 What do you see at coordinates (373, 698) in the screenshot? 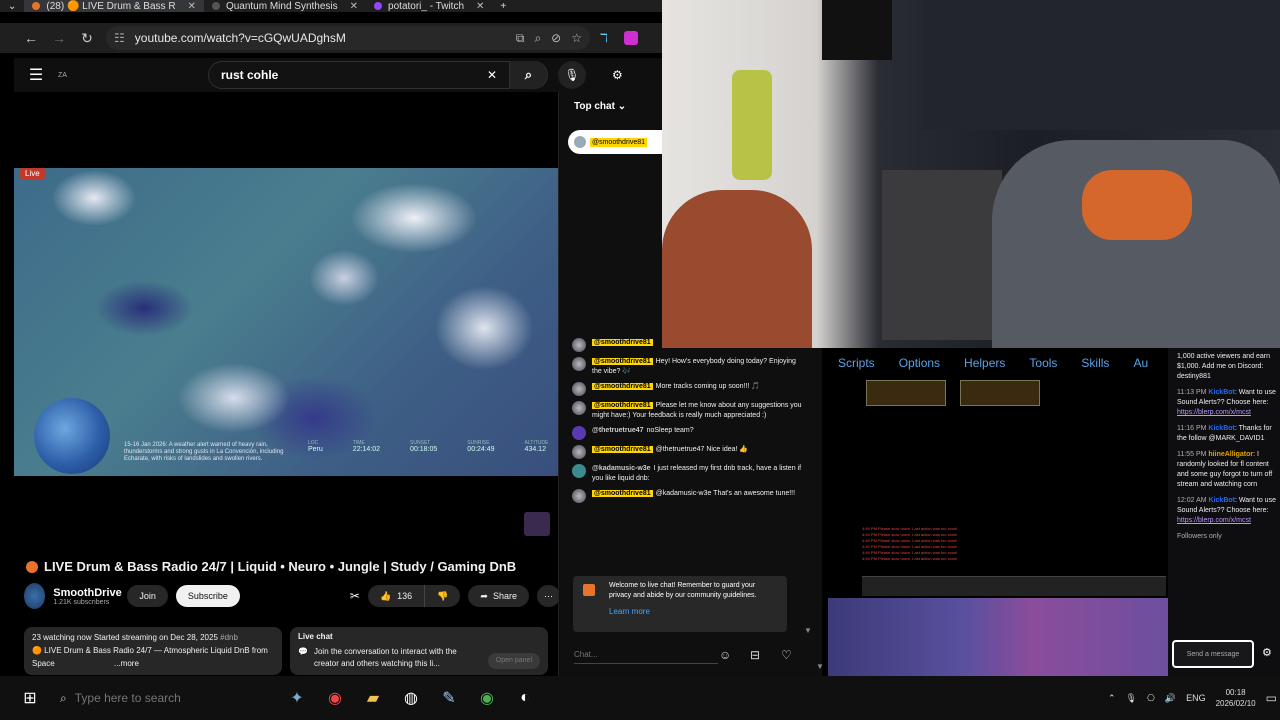
I see `file-explorer-icon: ▰` at bounding box center [373, 698].